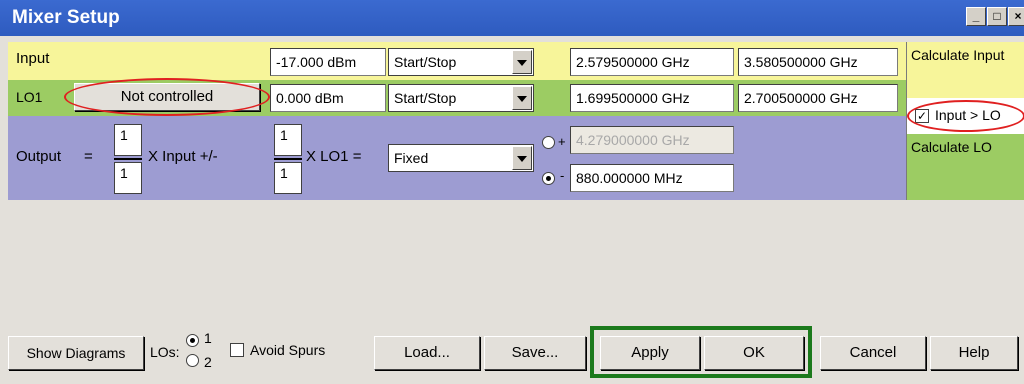 The image size is (1024, 384). What do you see at coordinates (873, 353) in the screenshot?
I see `cancel-button: Cancel` at bounding box center [873, 353].